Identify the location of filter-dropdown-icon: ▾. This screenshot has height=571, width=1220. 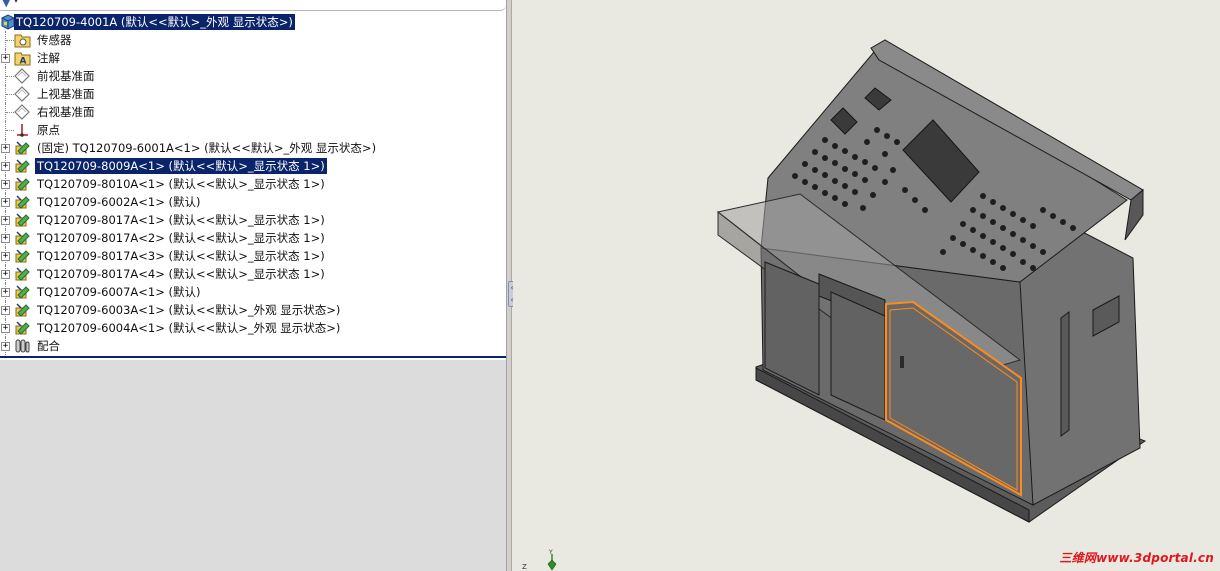
(16, 2).